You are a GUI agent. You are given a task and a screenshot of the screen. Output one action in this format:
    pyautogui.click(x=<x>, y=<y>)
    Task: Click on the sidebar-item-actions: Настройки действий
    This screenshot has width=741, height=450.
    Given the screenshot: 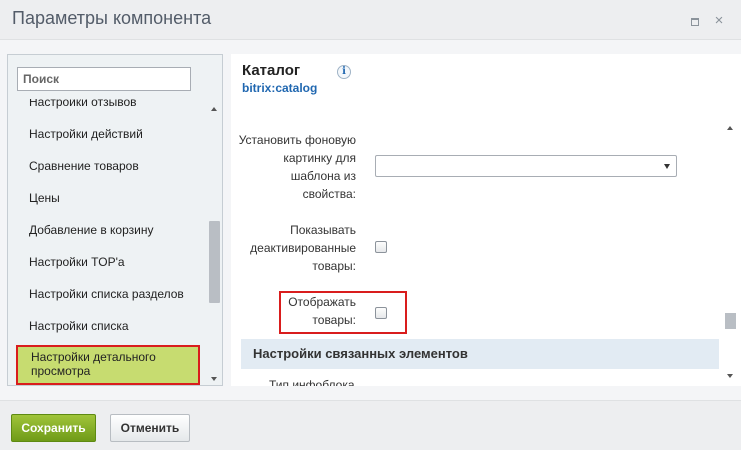 What is the action you would take?
    pyautogui.click(x=86, y=134)
    